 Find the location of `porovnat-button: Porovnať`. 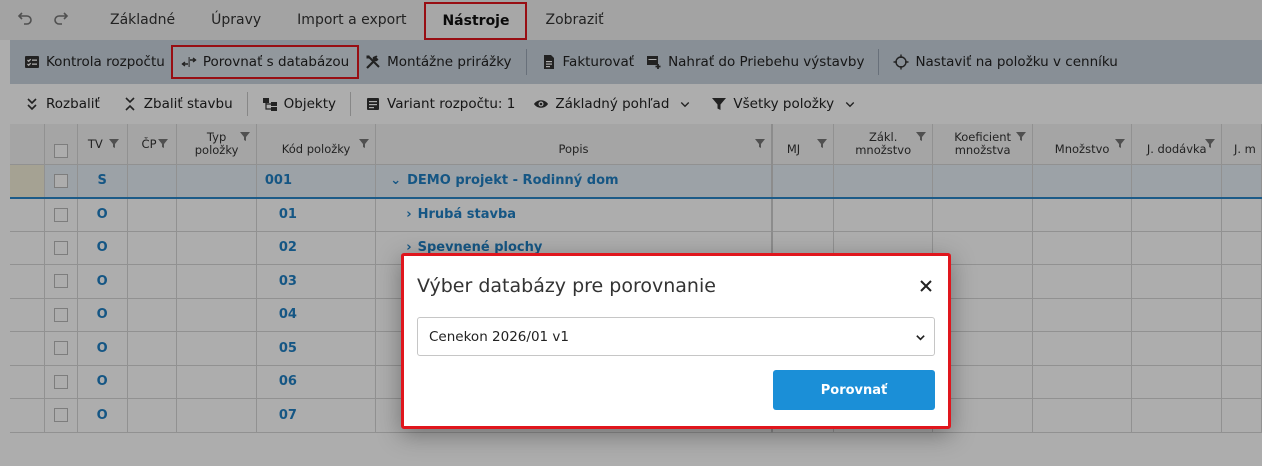

porovnat-button: Porovnať is located at coordinates (854, 390).